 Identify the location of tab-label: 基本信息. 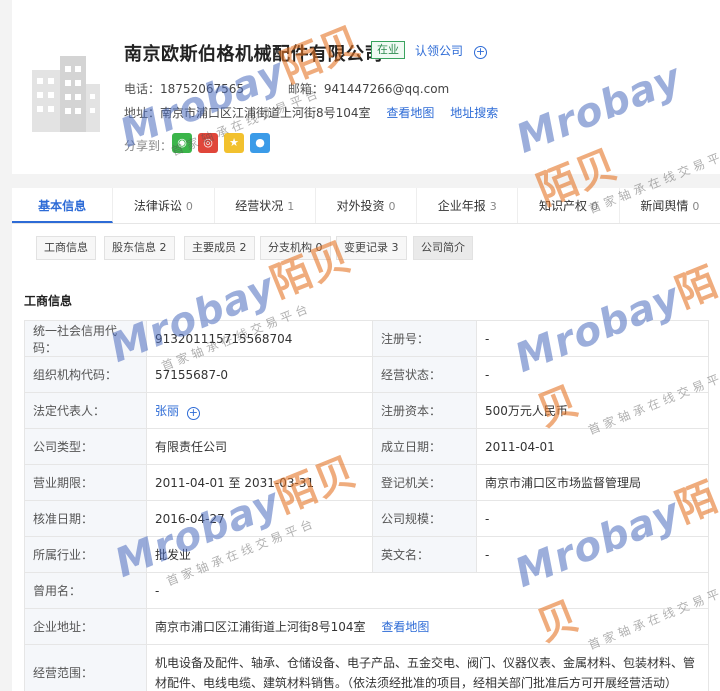
(62, 206).